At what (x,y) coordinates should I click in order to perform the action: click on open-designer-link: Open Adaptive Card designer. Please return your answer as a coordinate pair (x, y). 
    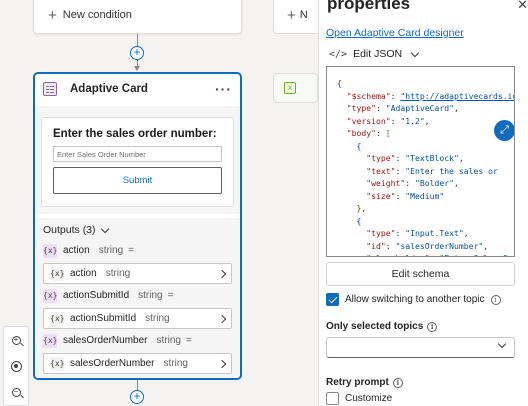
    Looking at the image, I should click on (395, 33).